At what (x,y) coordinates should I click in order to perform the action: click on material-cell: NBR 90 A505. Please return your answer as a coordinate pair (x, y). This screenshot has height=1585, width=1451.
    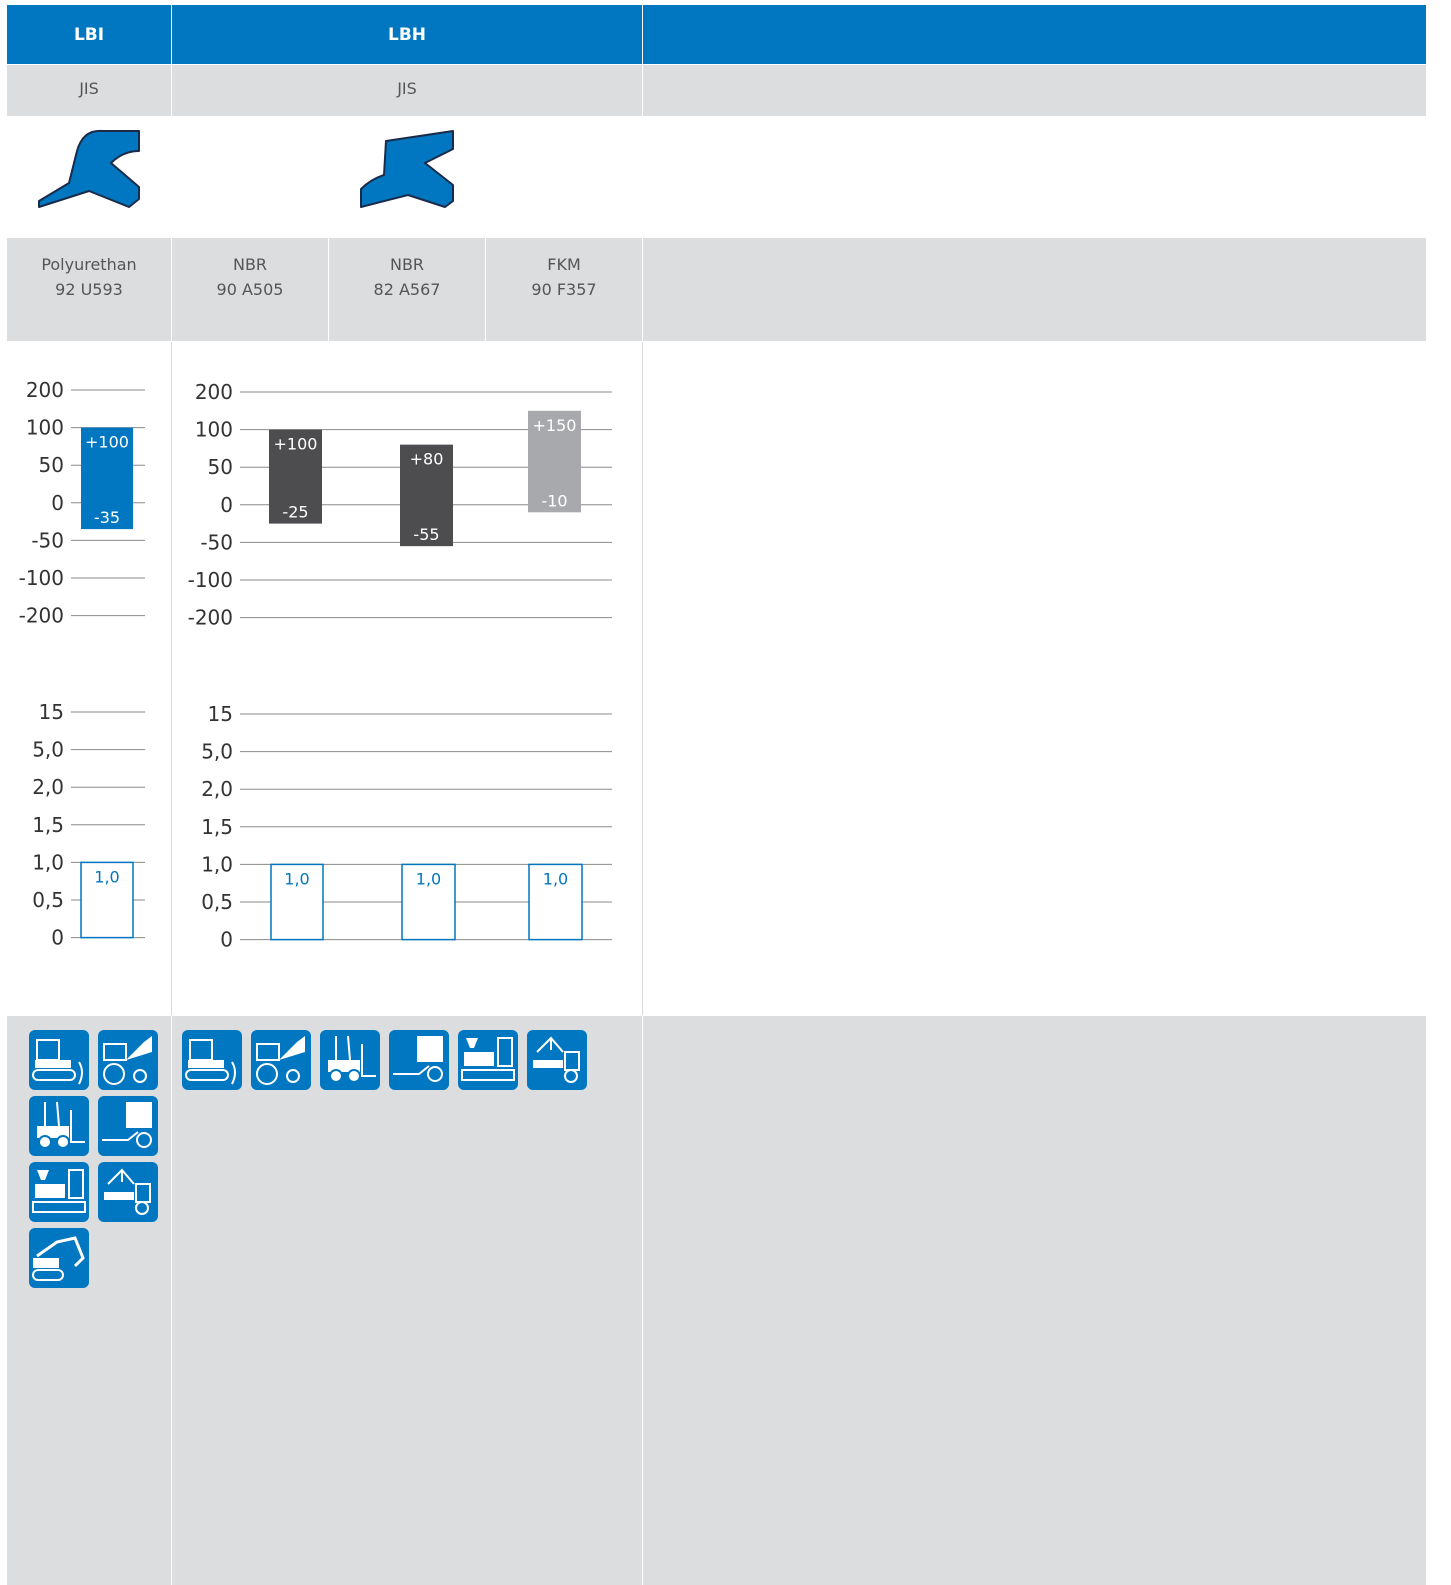
    Looking at the image, I should click on (250, 289).